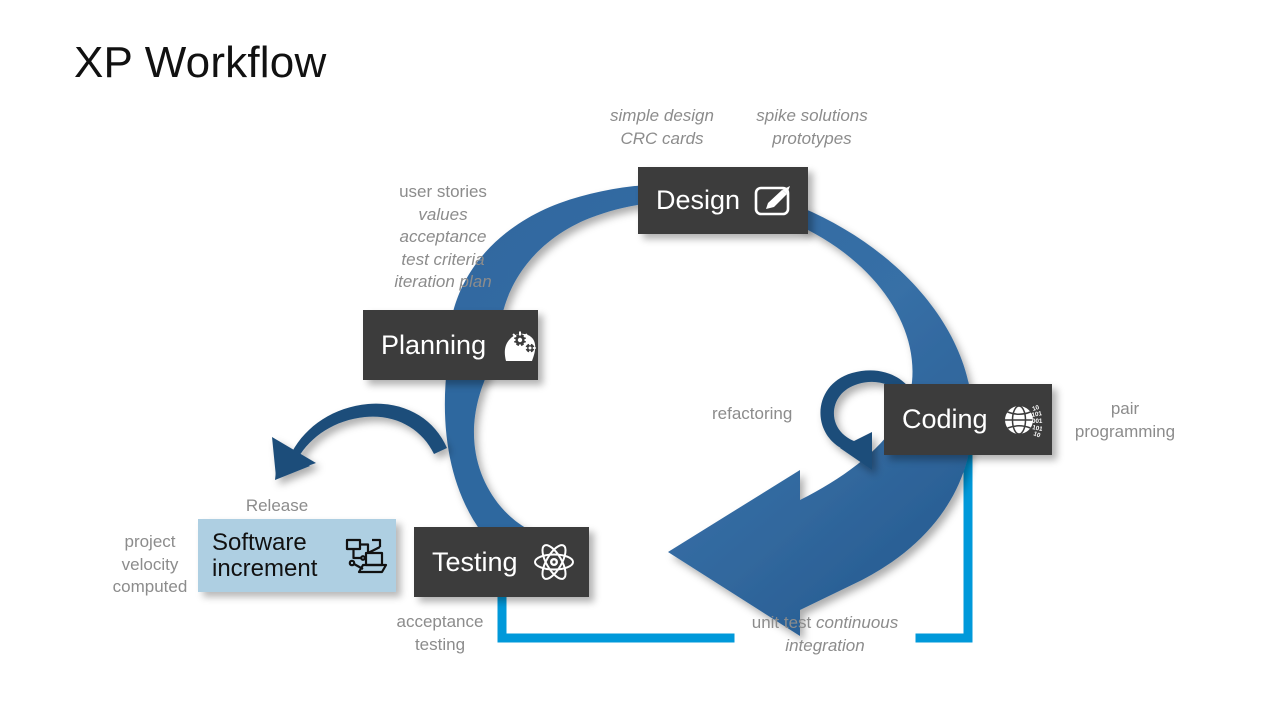 Image resolution: width=1280 pixels, height=720 pixels. What do you see at coordinates (1037, 434) in the screenshot?
I see `svg-text: 10` at bounding box center [1037, 434].